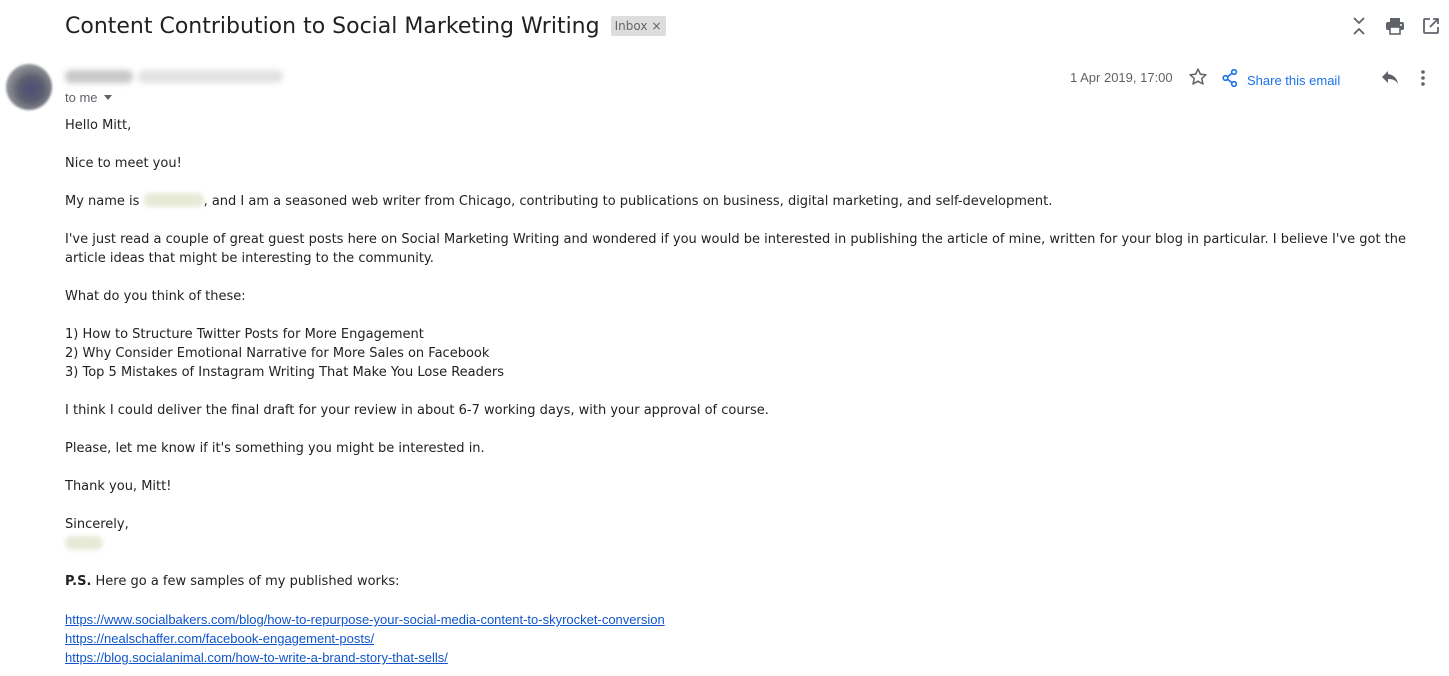  I want to click on name-prefix: My name is, so click(104, 201).